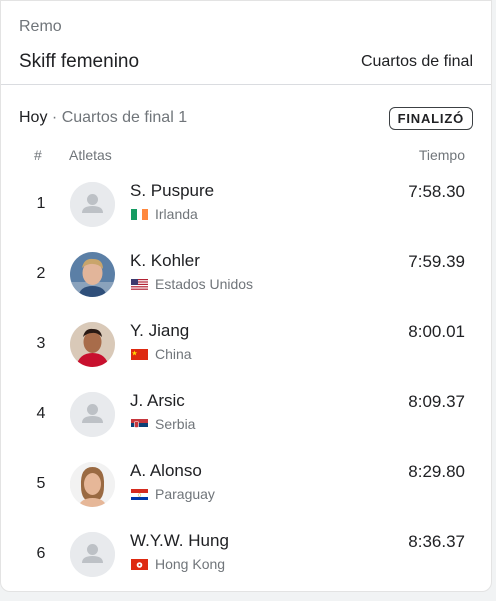 This screenshot has width=496, height=601. Describe the element at coordinates (436, 471) in the screenshot. I see `time-value: 8:29.80` at that location.